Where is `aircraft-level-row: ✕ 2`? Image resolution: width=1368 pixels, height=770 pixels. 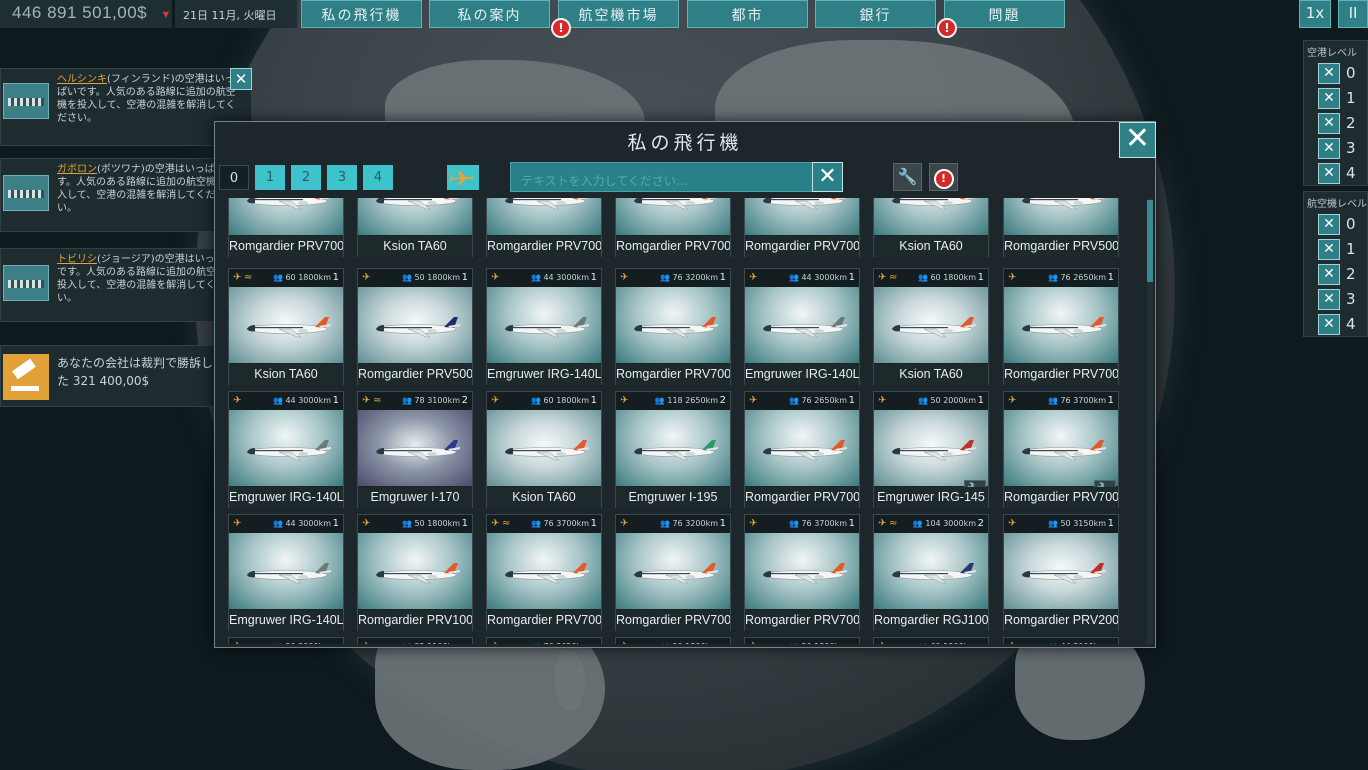 aircraft-level-row: ✕ 2 is located at coordinates (1335, 274).